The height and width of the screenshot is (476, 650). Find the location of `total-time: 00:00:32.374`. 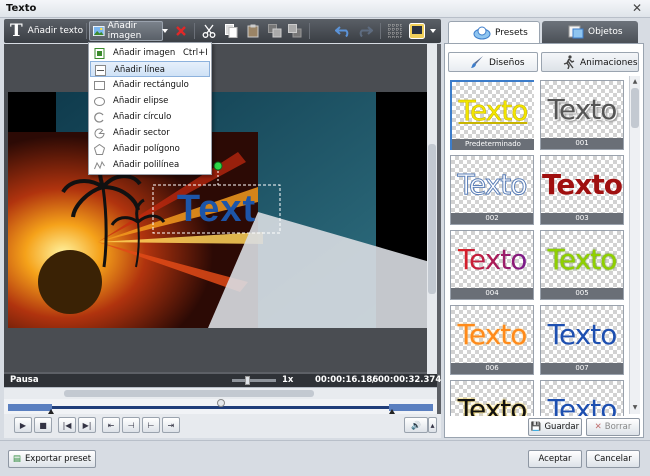

total-time: 00:00:32.374 is located at coordinates (410, 380).